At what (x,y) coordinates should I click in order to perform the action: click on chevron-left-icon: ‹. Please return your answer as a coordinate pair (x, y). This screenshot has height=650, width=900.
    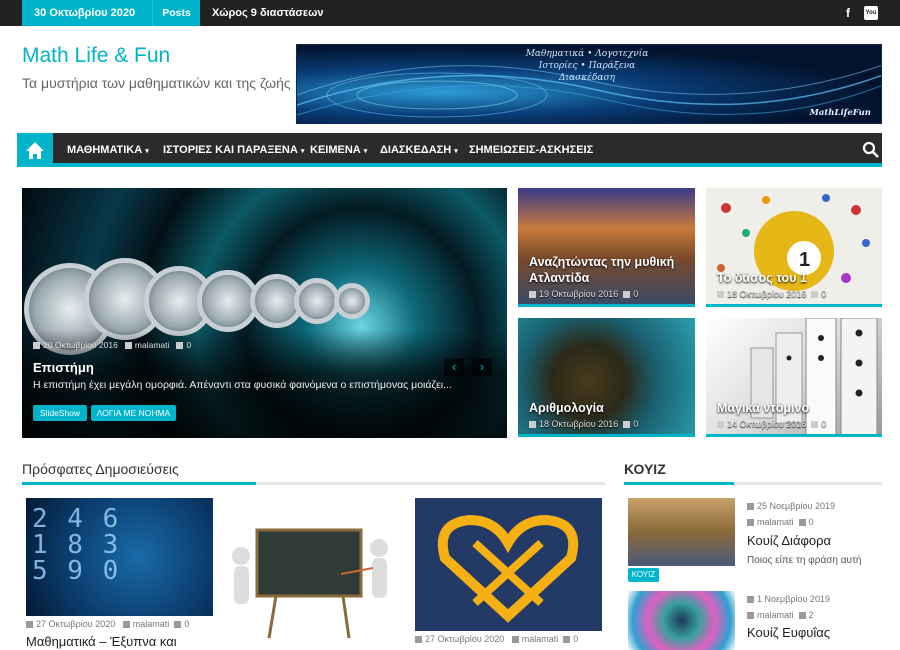
    Looking at the image, I should click on (454, 366).